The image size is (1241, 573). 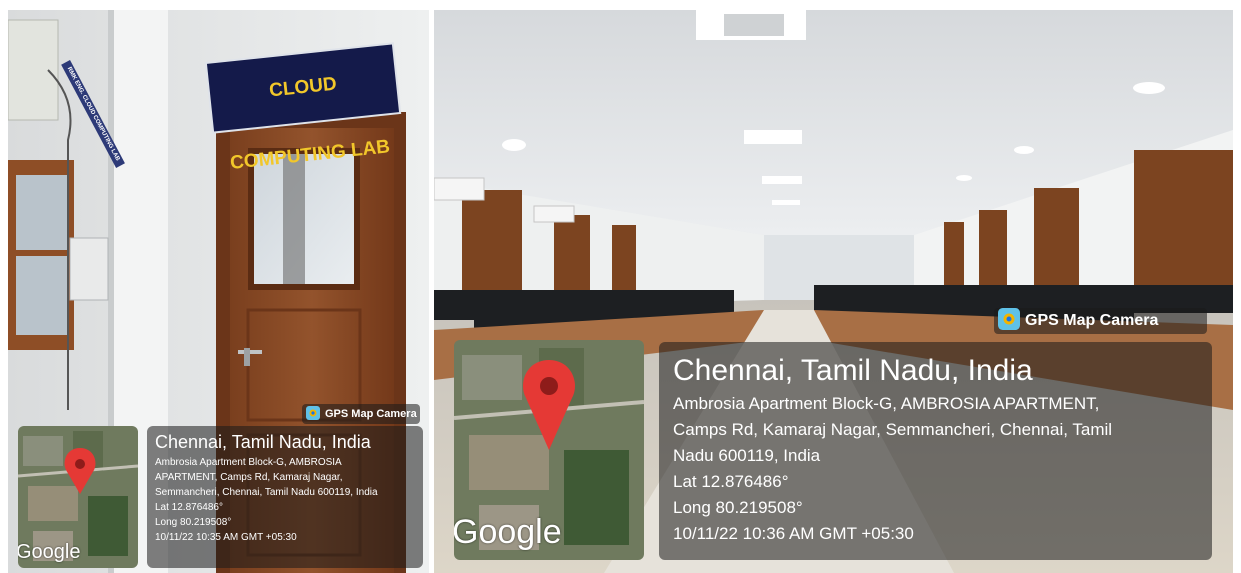 What do you see at coordinates (793, 533) in the screenshot?
I see `timestamp: 10/11/22 10:36 AM GMT +05:30` at bounding box center [793, 533].